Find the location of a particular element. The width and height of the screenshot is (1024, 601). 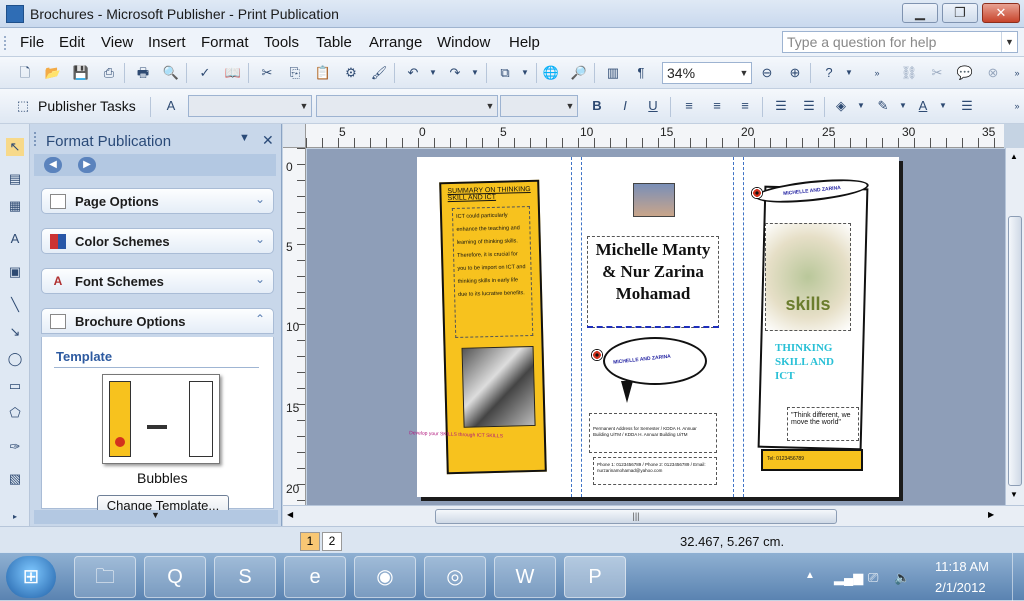

start-button: ⊞ is located at coordinates (31, 577).